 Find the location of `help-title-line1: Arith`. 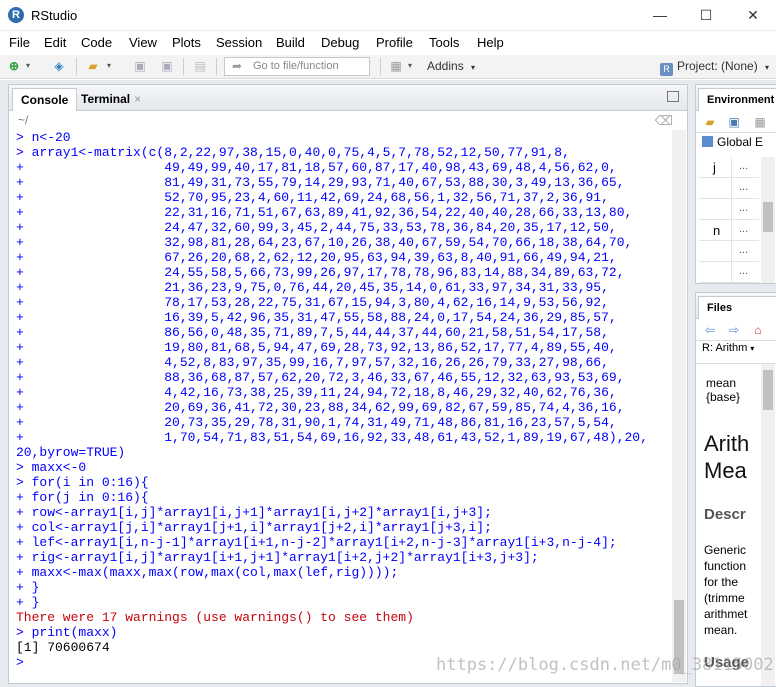

help-title-line1: Arith is located at coordinates (727, 443).